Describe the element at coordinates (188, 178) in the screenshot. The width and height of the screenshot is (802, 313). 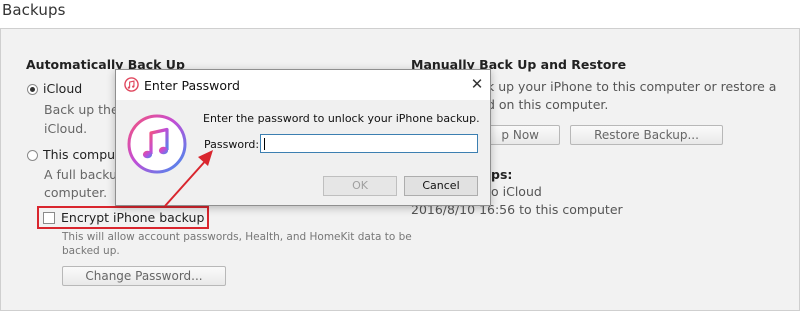
I see `annotation-arrow` at that location.